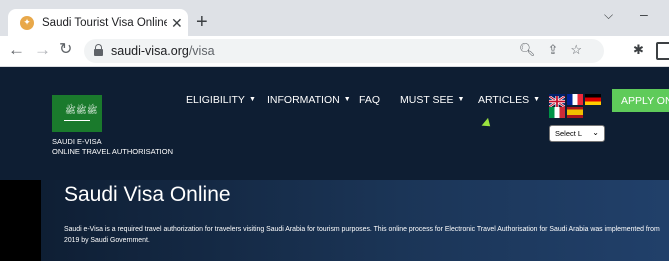 The image size is (669, 261). I want to click on omnibox-icons: 🔍︎⇪☆, so click(556, 50).